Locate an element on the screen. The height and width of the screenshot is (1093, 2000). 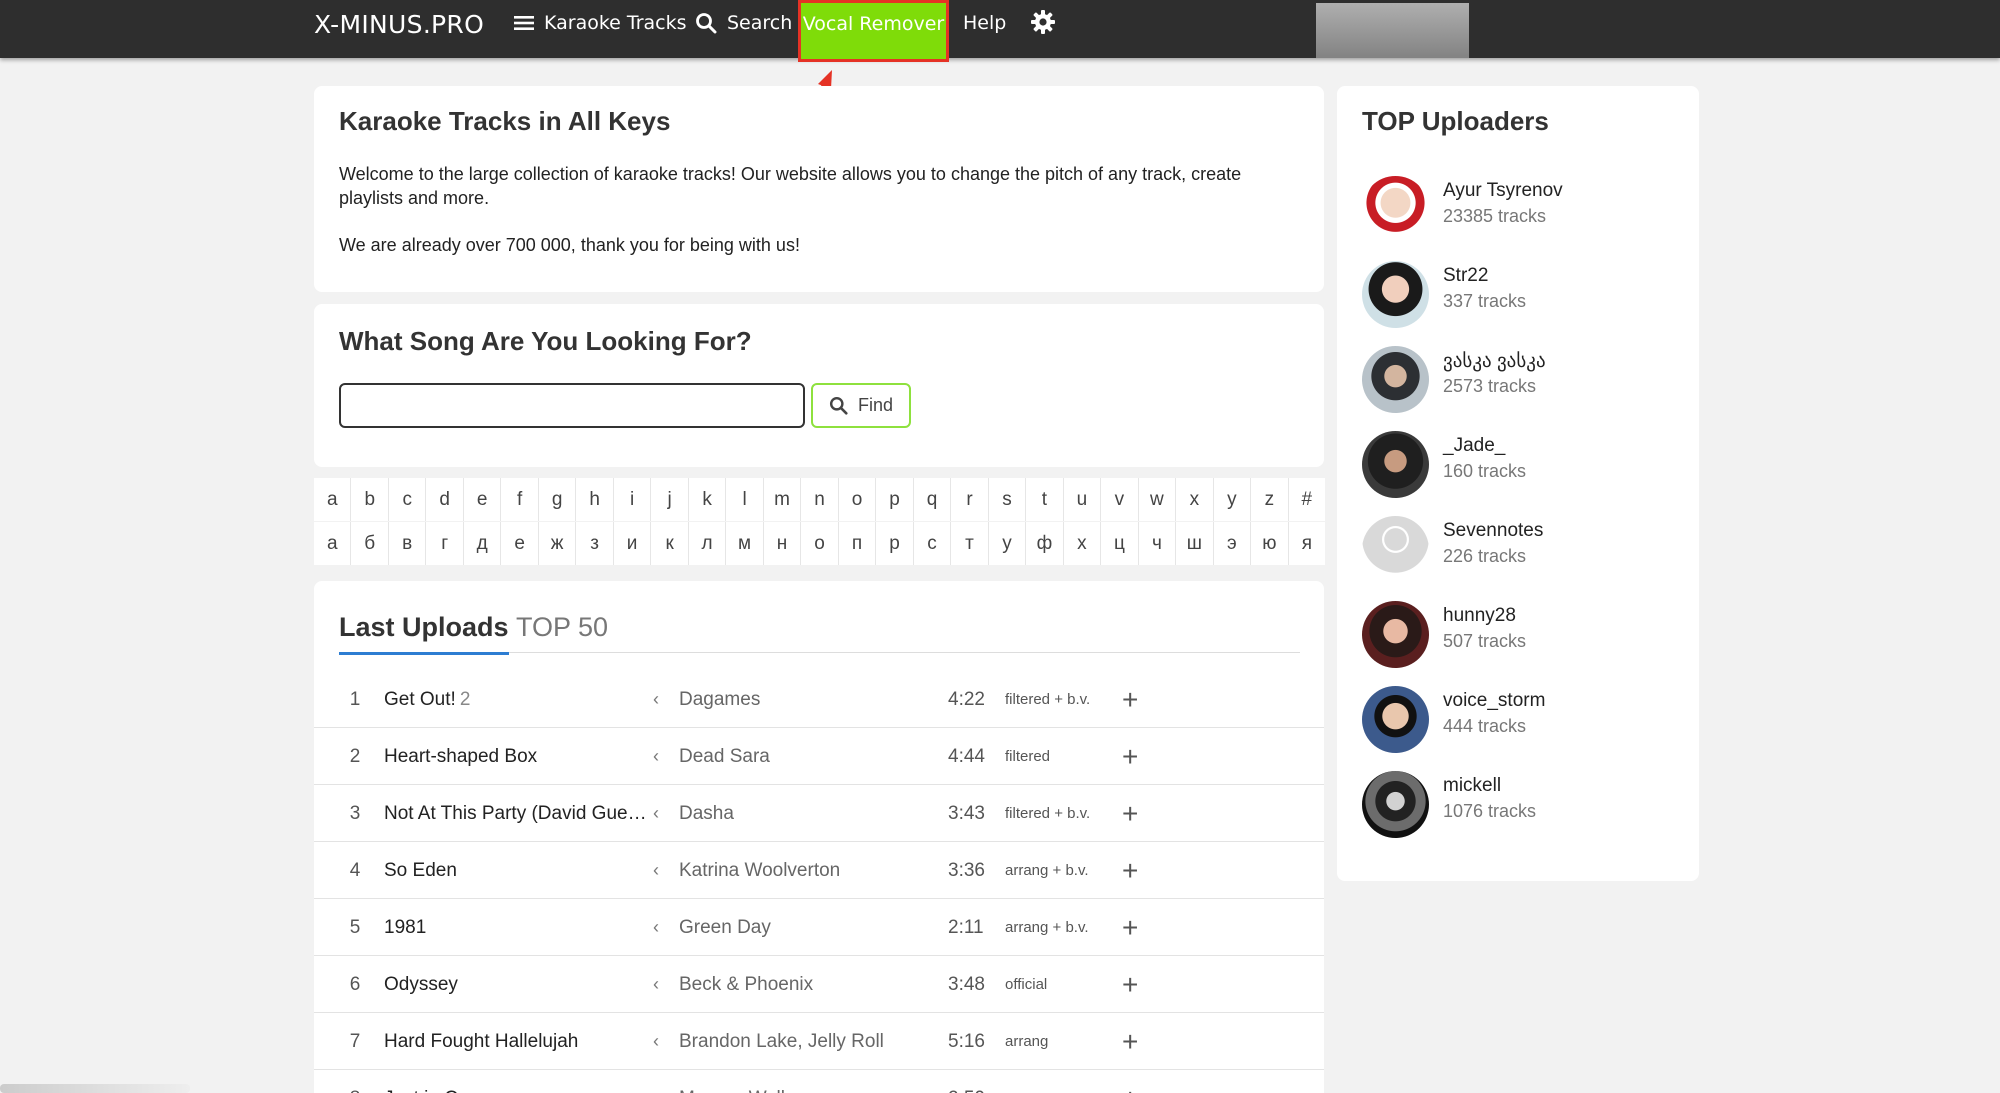
letter-link: н is located at coordinates (783, 543).